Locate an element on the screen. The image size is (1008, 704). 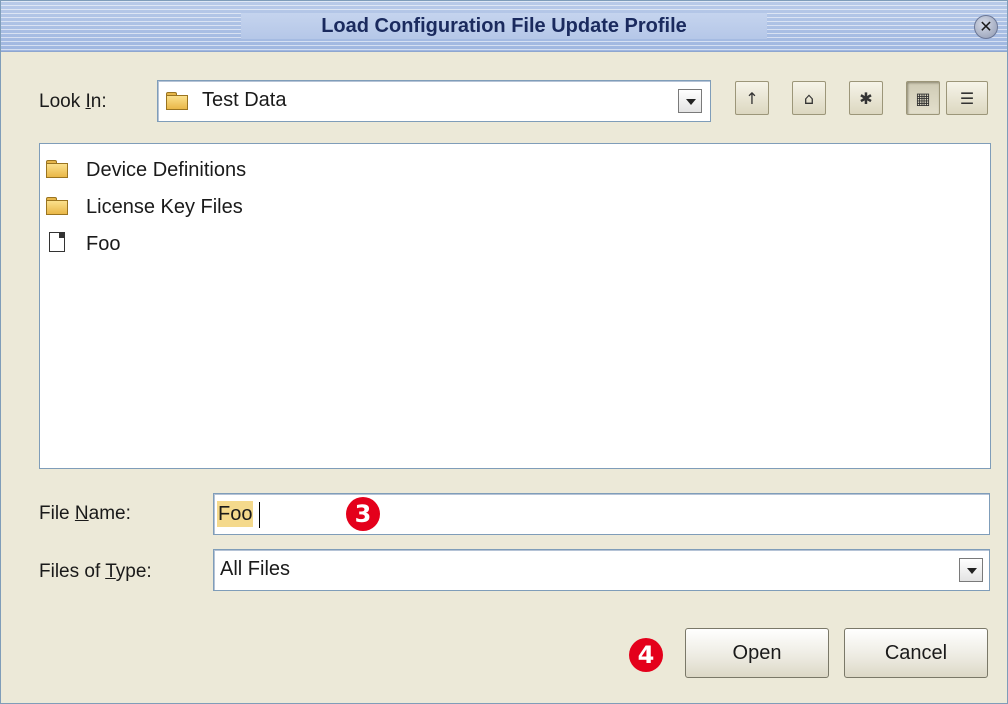
file-icon is located at coordinates (57, 242).